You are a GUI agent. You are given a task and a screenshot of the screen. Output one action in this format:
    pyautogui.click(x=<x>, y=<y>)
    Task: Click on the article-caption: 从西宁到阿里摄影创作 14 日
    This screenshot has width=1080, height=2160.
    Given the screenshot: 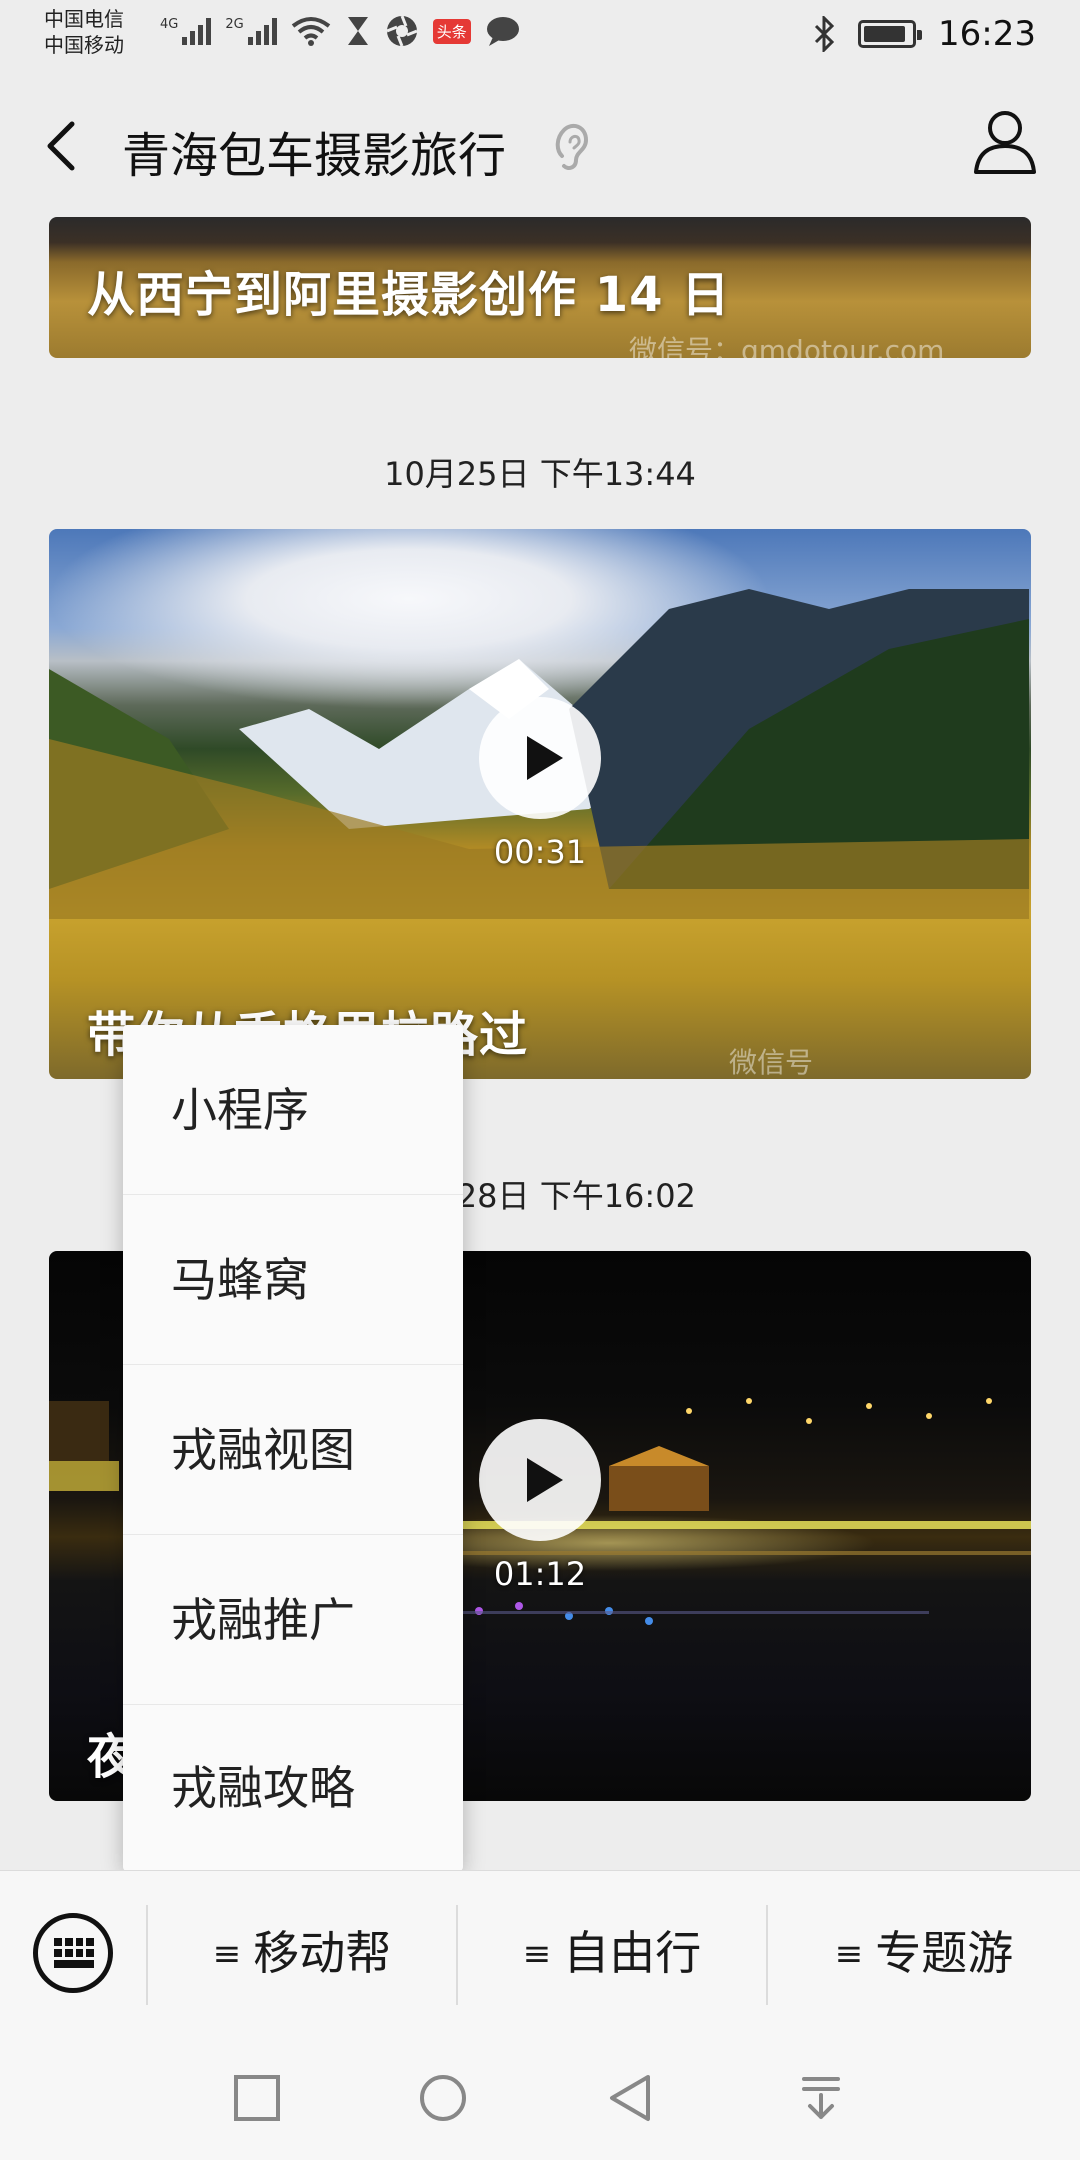 What is the action you would take?
    pyautogui.click(x=409, y=295)
    